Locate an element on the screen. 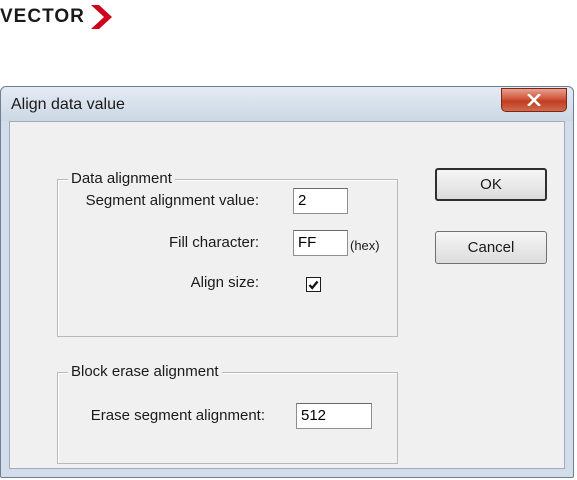 Image resolution: width=577 pixels, height=480 pixels. data-alignment-legend: Data alignment is located at coordinates (121, 178).